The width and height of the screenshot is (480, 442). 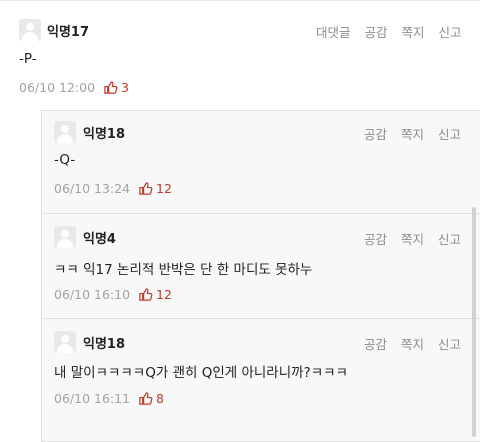 What do you see at coordinates (92, 398) in the screenshot?
I see `reply-timestamp: 06/10 16:11` at bounding box center [92, 398].